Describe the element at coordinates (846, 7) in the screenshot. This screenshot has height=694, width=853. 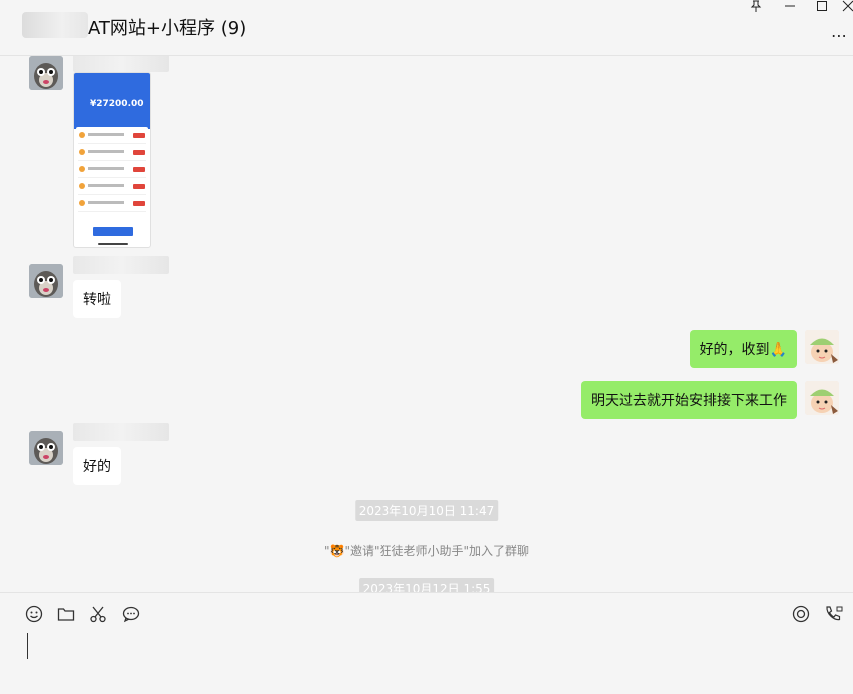
I see `close-button` at that location.